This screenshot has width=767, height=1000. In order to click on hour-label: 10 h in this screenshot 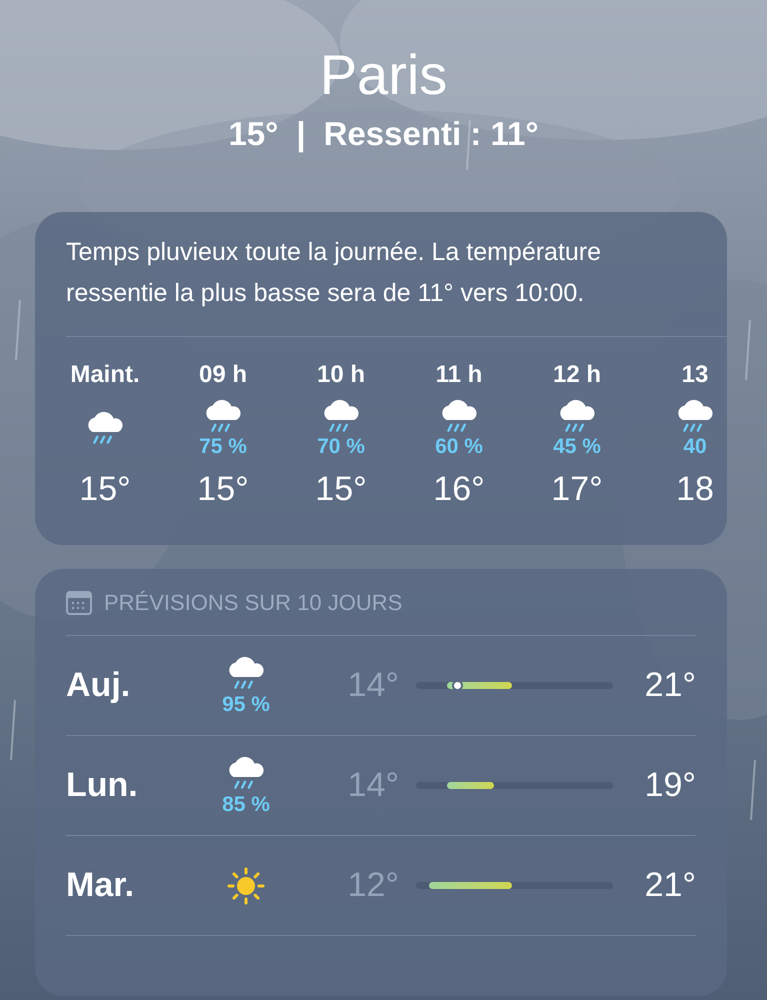, I will do `click(341, 375)`.